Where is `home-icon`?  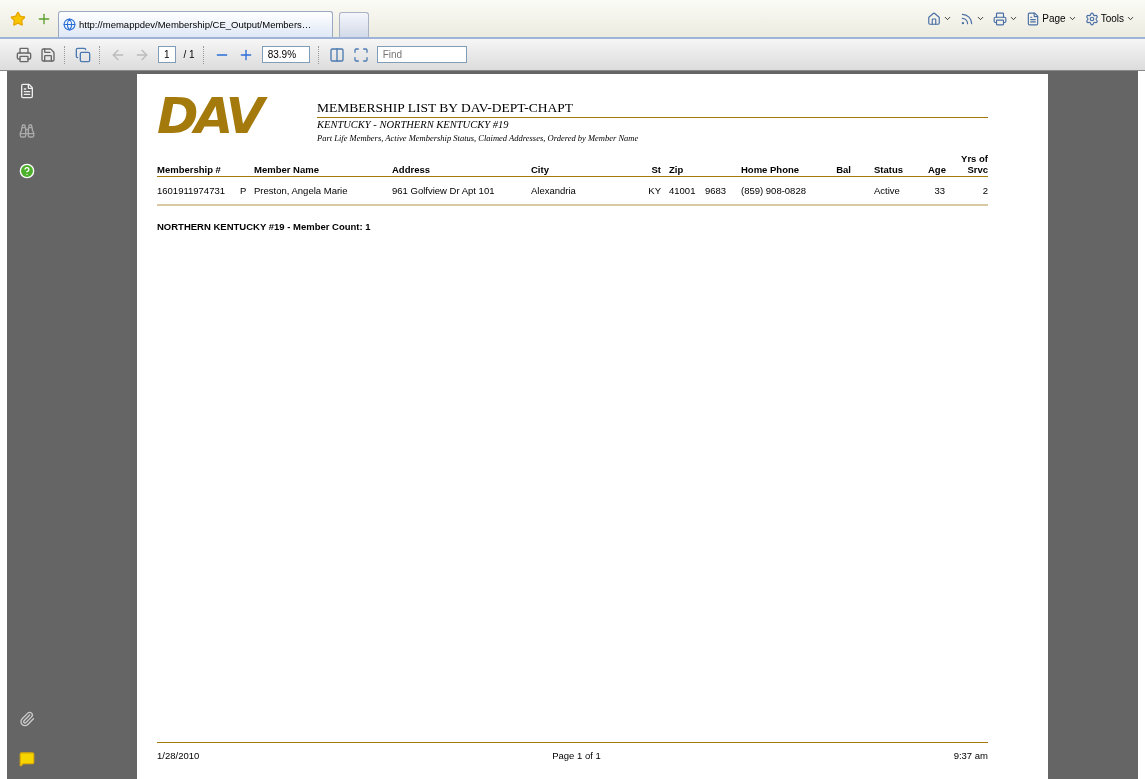
home-icon is located at coordinates (934, 18).